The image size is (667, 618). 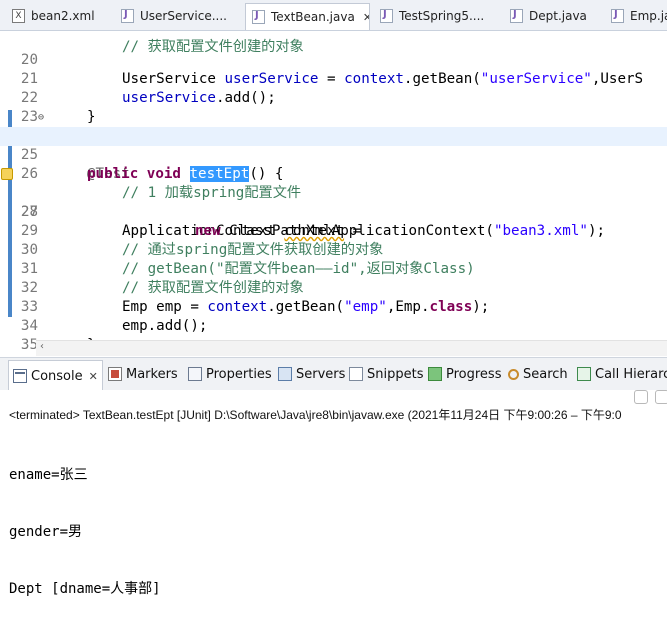 What do you see at coordinates (195, 374) in the screenshot?
I see `properties-icon` at bounding box center [195, 374].